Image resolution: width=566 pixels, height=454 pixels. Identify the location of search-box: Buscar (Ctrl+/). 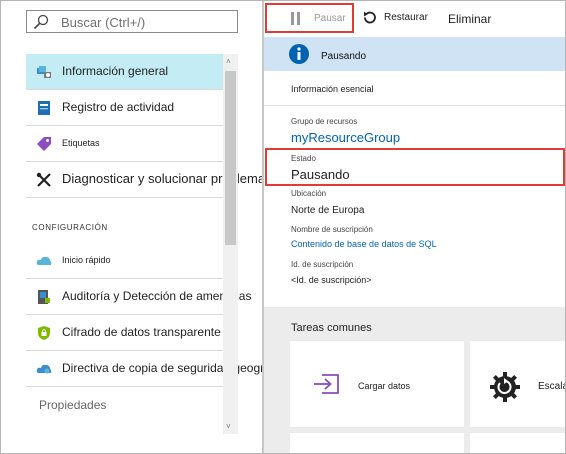
(132, 21).